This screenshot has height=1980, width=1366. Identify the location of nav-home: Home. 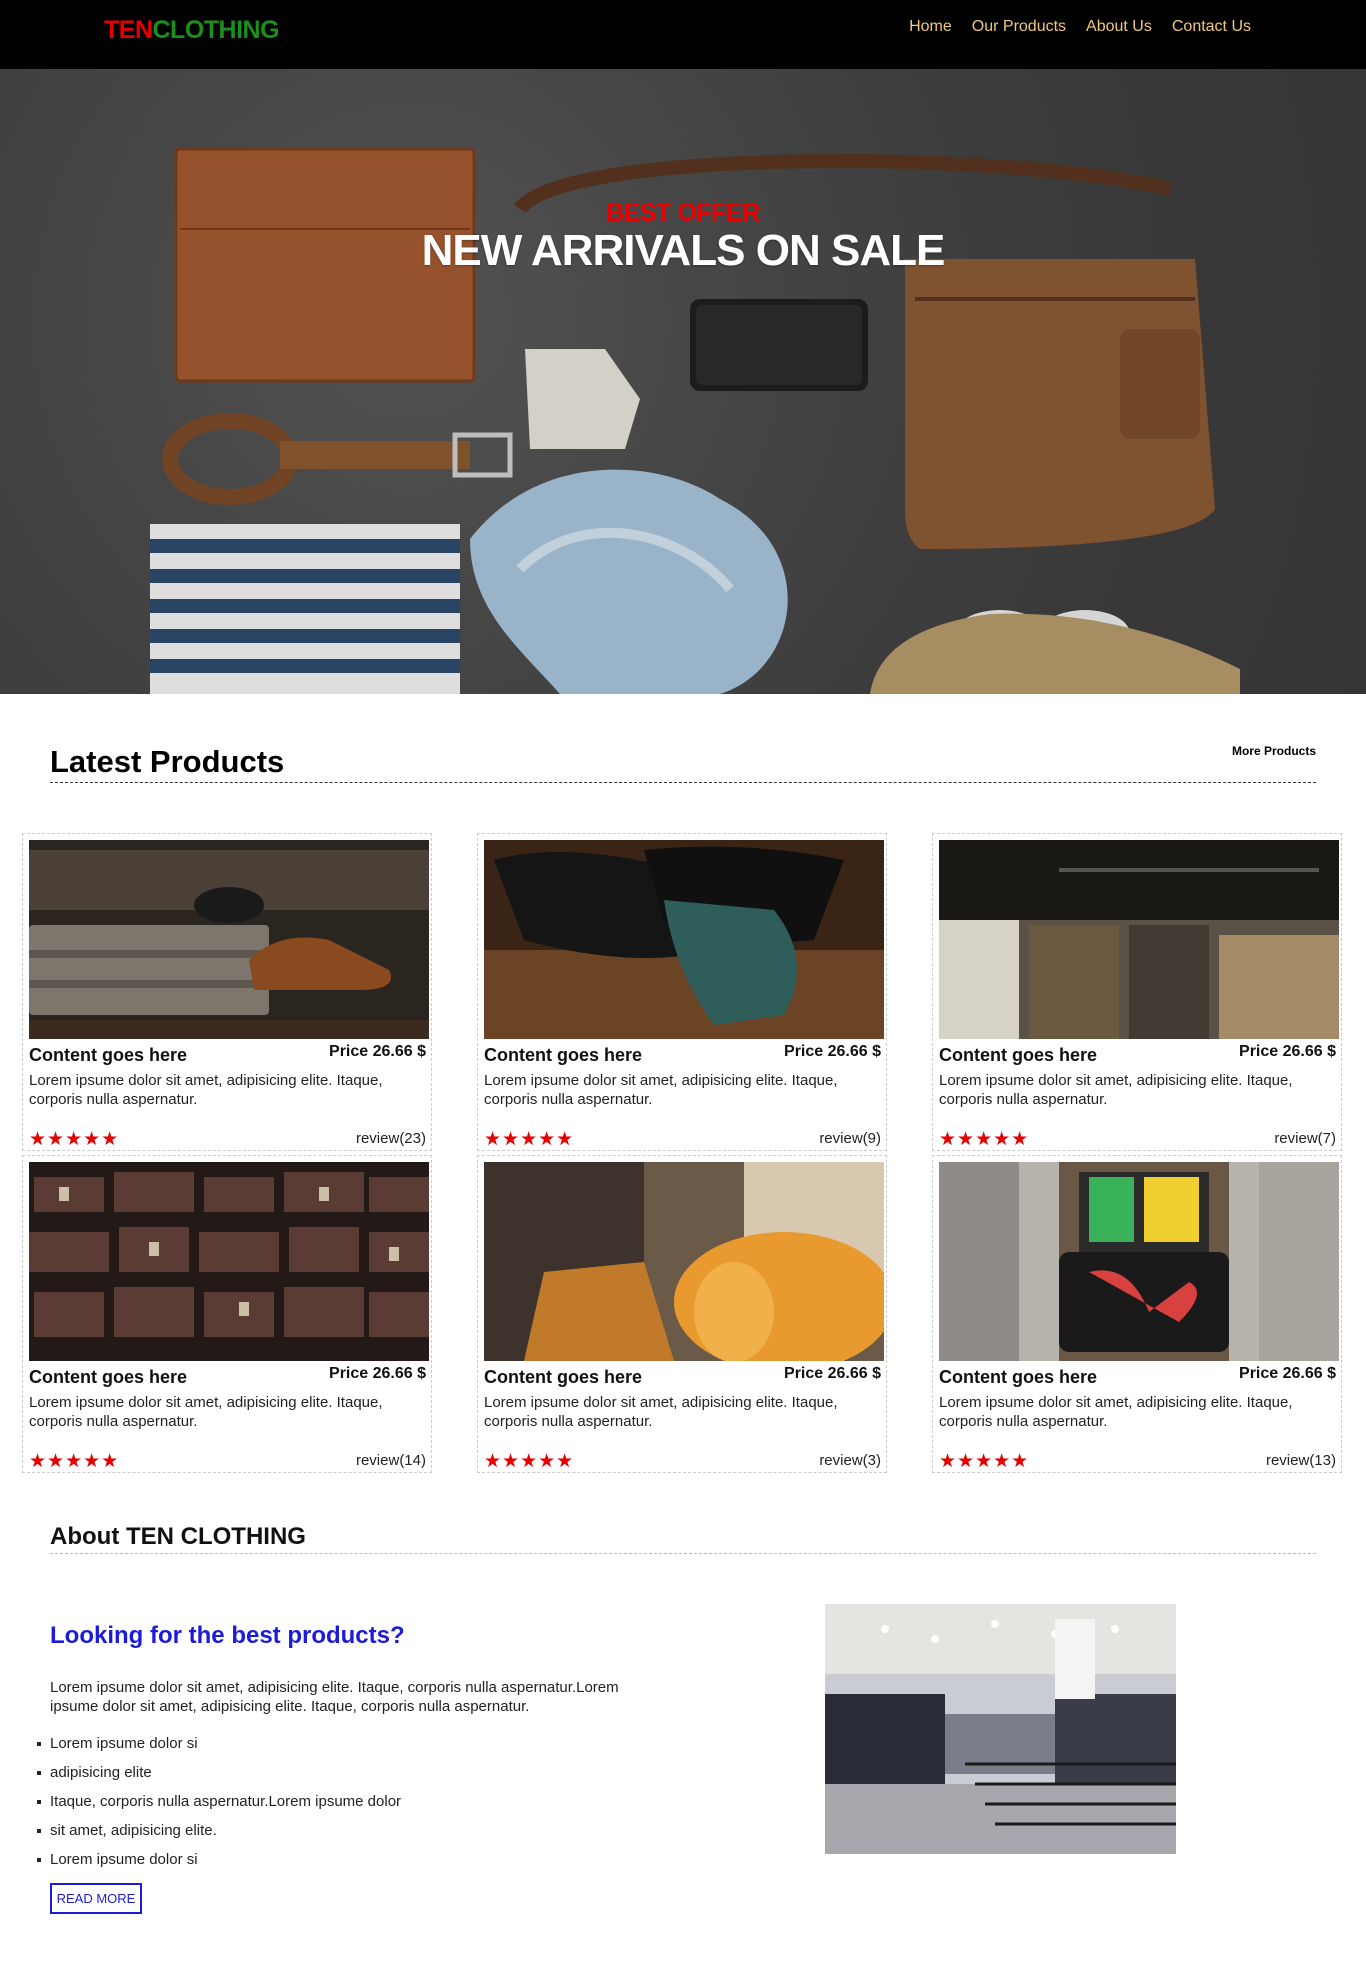
(930, 27).